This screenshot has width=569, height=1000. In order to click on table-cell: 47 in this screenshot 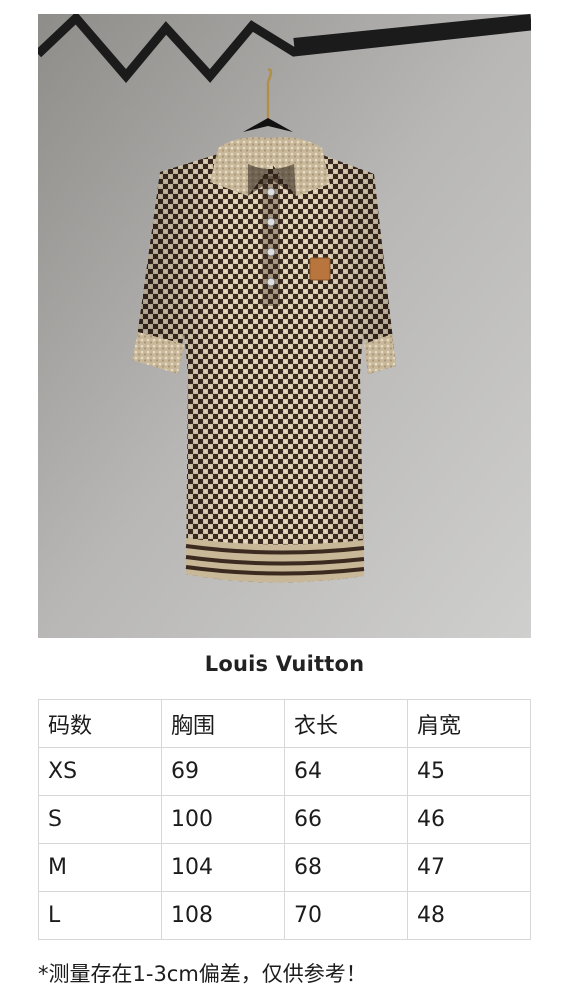, I will do `click(469, 867)`.